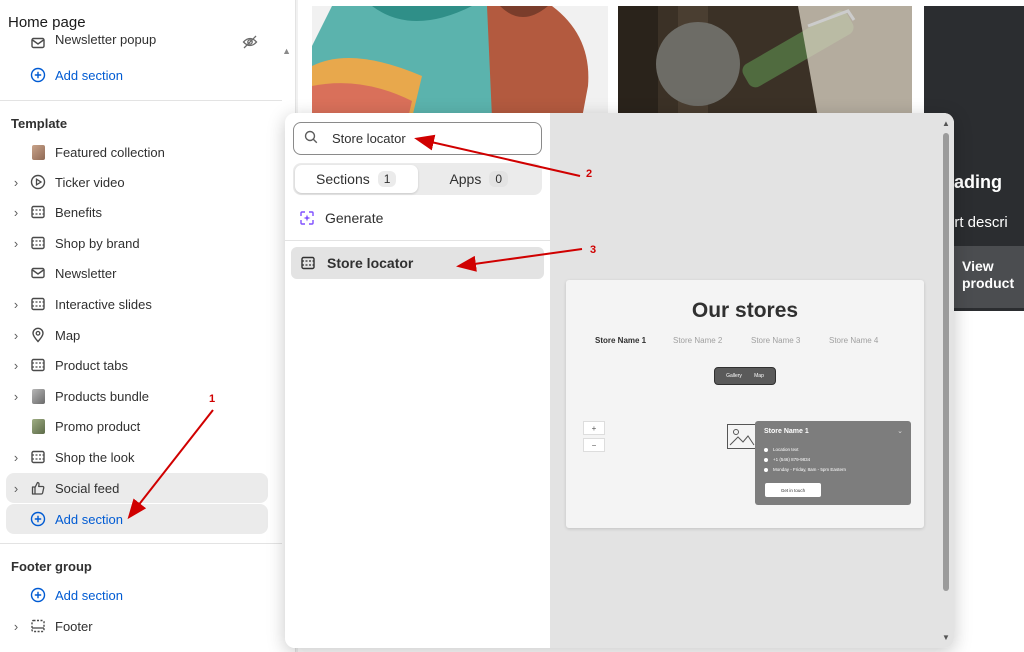 This screenshot has width=1024, height=652. Describe the element at coordinates (90, 182) in the screenshot. I see `sidebar-item-label: Ticker video` at that location.